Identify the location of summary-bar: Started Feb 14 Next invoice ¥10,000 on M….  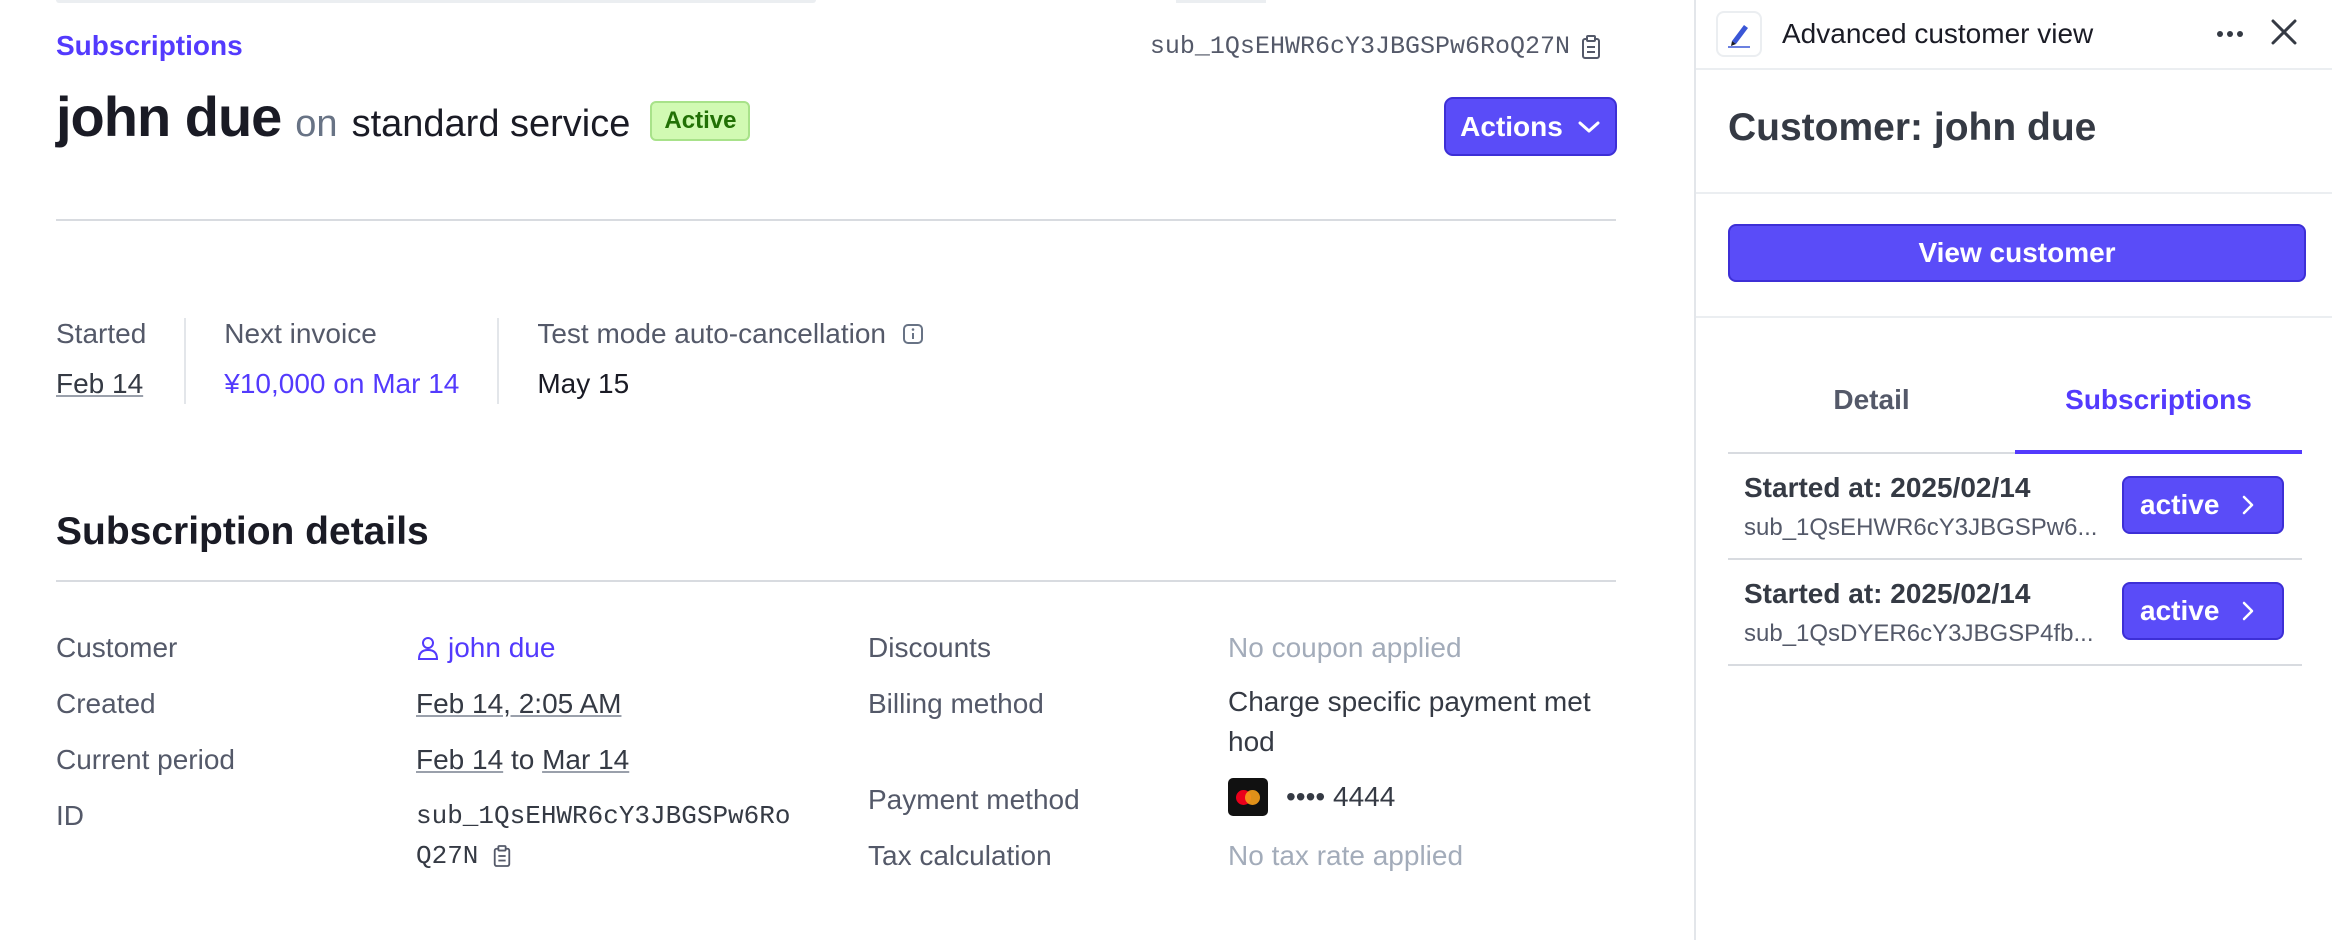
(528, 361).